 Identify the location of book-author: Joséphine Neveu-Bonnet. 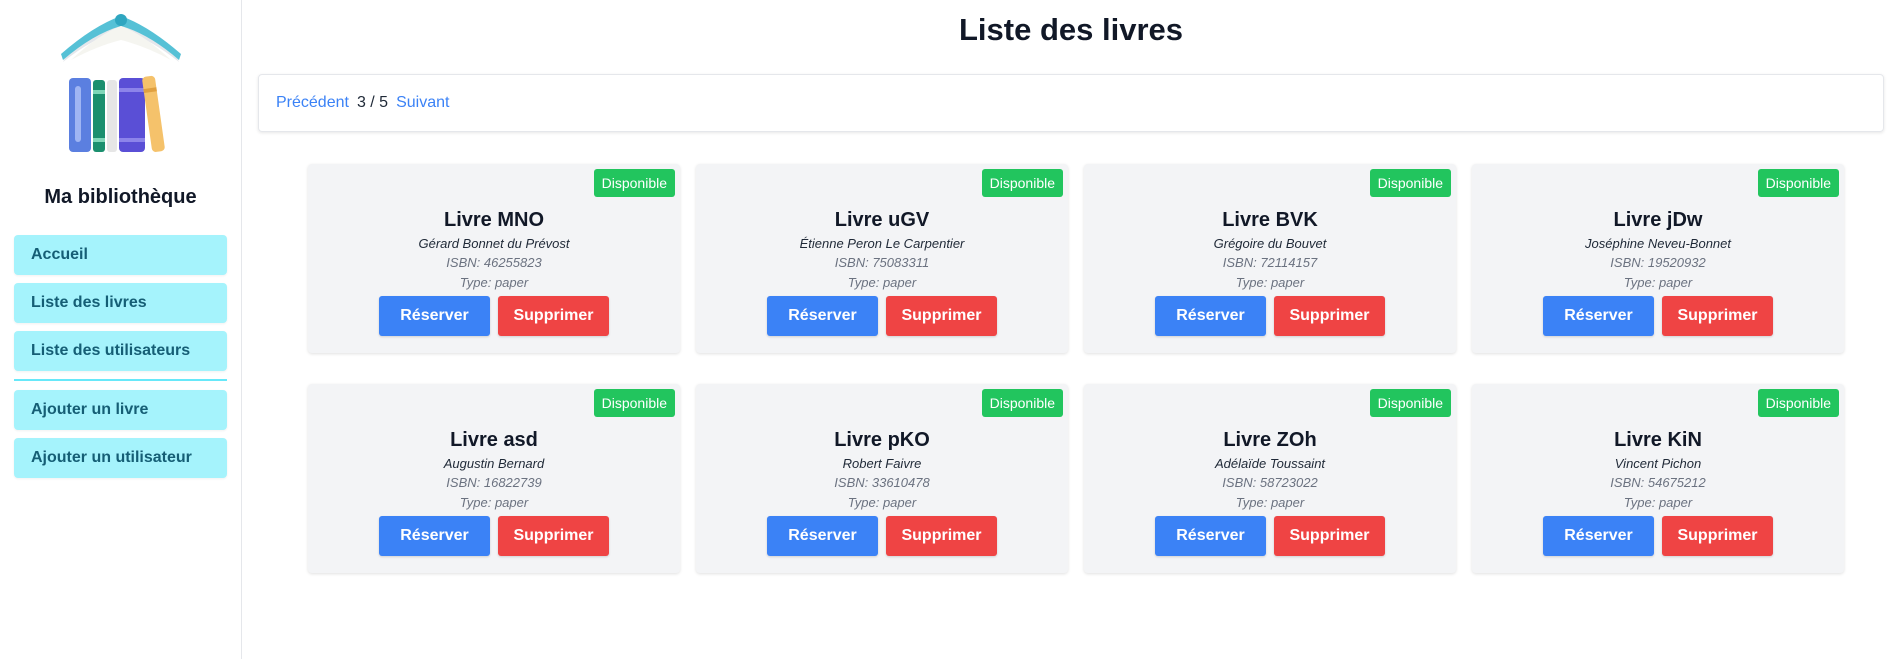
(1658, 243).